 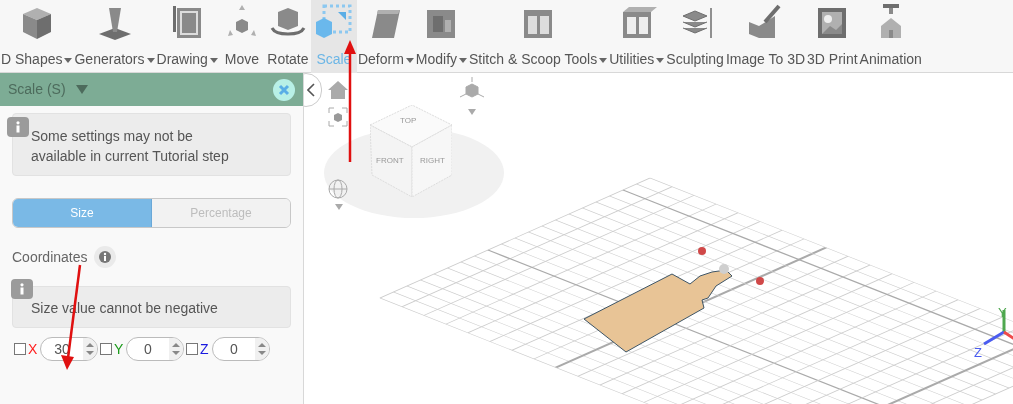 What do you see at coordinates (765, 36) in the screenshot?
I see `toolbar-button: Image To 3D` at bounding box center [765, 36].